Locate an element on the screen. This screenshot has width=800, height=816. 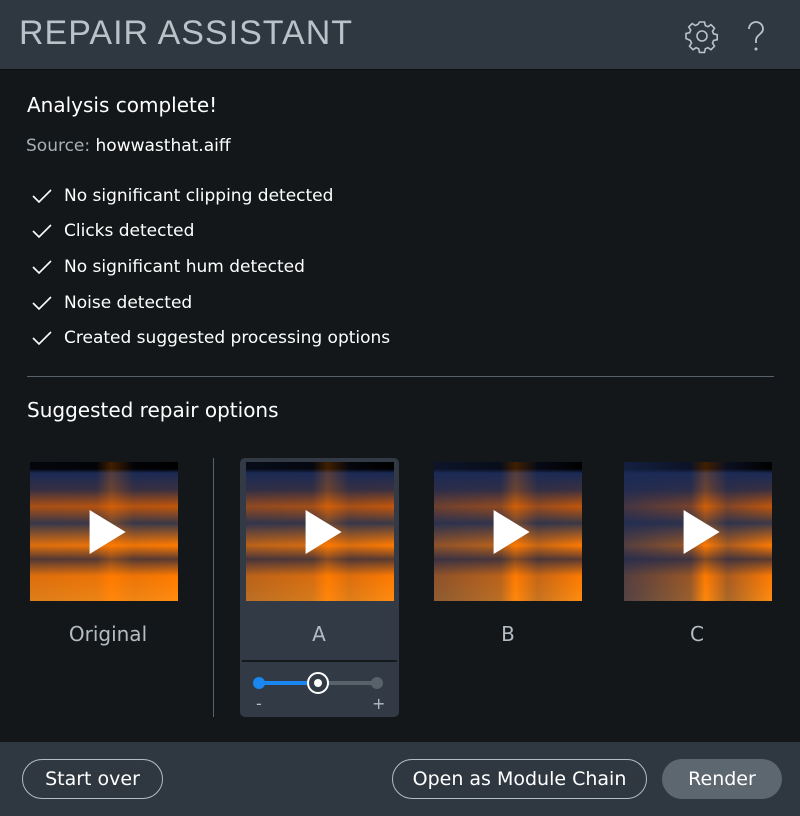
analysis-heading: Analysis complete! is located at coordinates (122, 105).